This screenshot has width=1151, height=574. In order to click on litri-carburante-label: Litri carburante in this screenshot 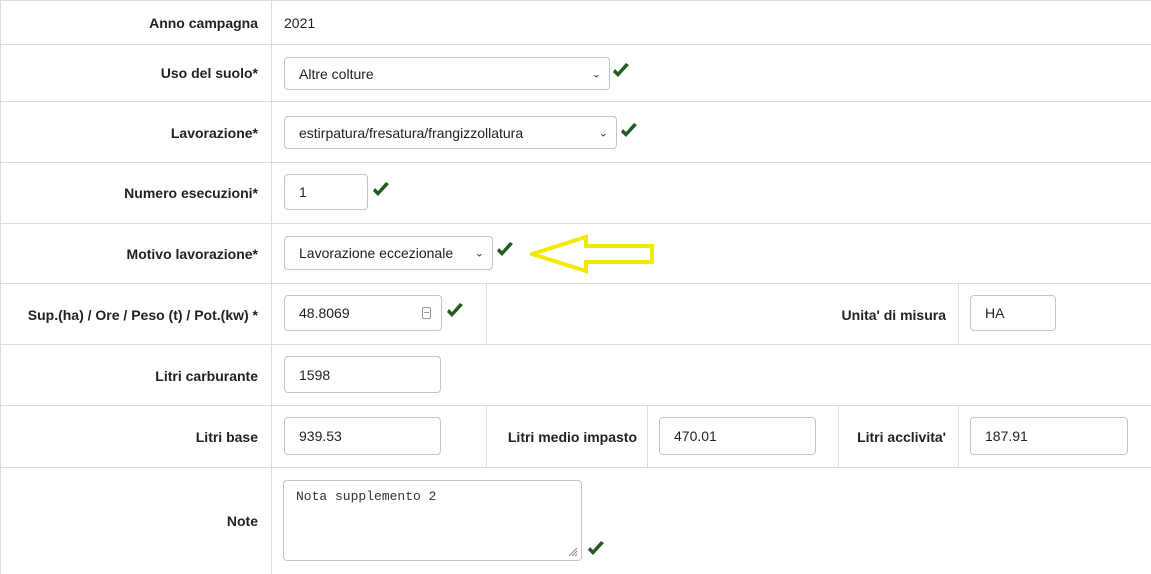, I will do `click(206, 376)`.